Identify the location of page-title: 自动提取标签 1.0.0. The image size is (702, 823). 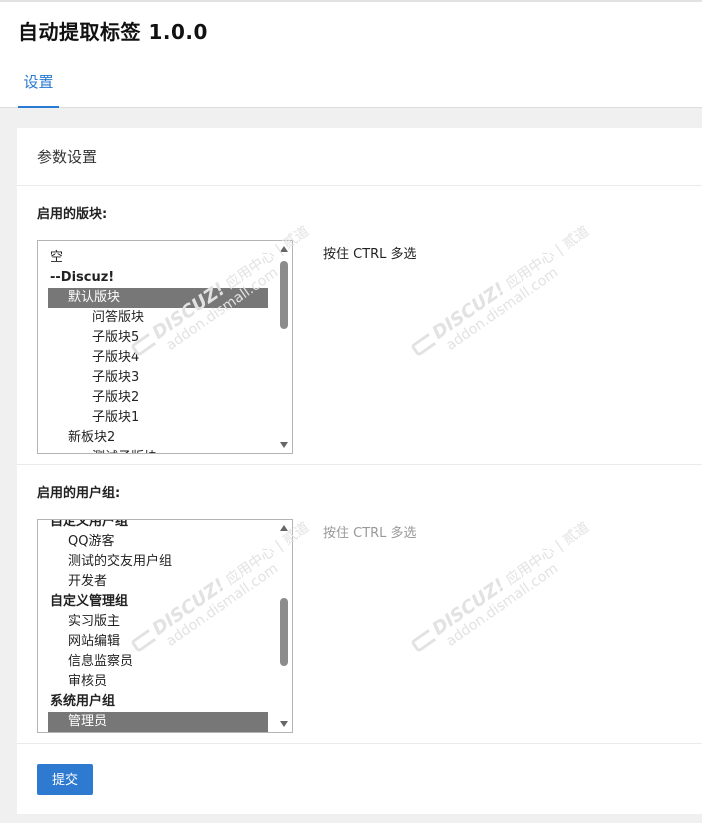
(113, 32).